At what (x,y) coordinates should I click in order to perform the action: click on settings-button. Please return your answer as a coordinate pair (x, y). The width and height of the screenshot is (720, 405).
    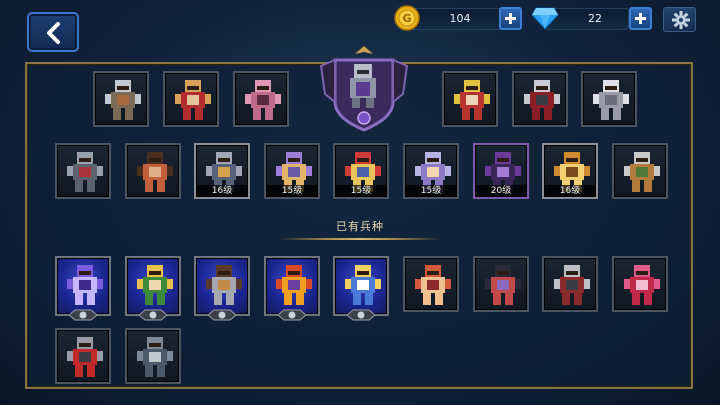
    Looking at the image, I should click on (679, 19).